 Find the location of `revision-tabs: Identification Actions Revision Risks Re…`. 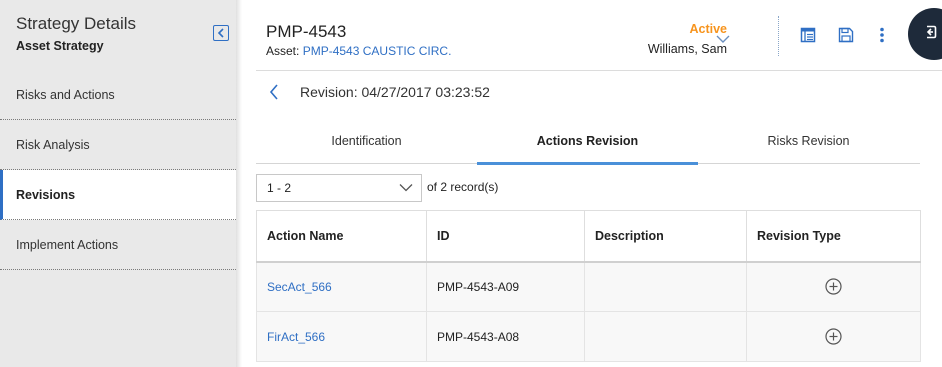

revision-tabs: Identification Actions Revision Risks Re… is located at coordinates (588, 141).